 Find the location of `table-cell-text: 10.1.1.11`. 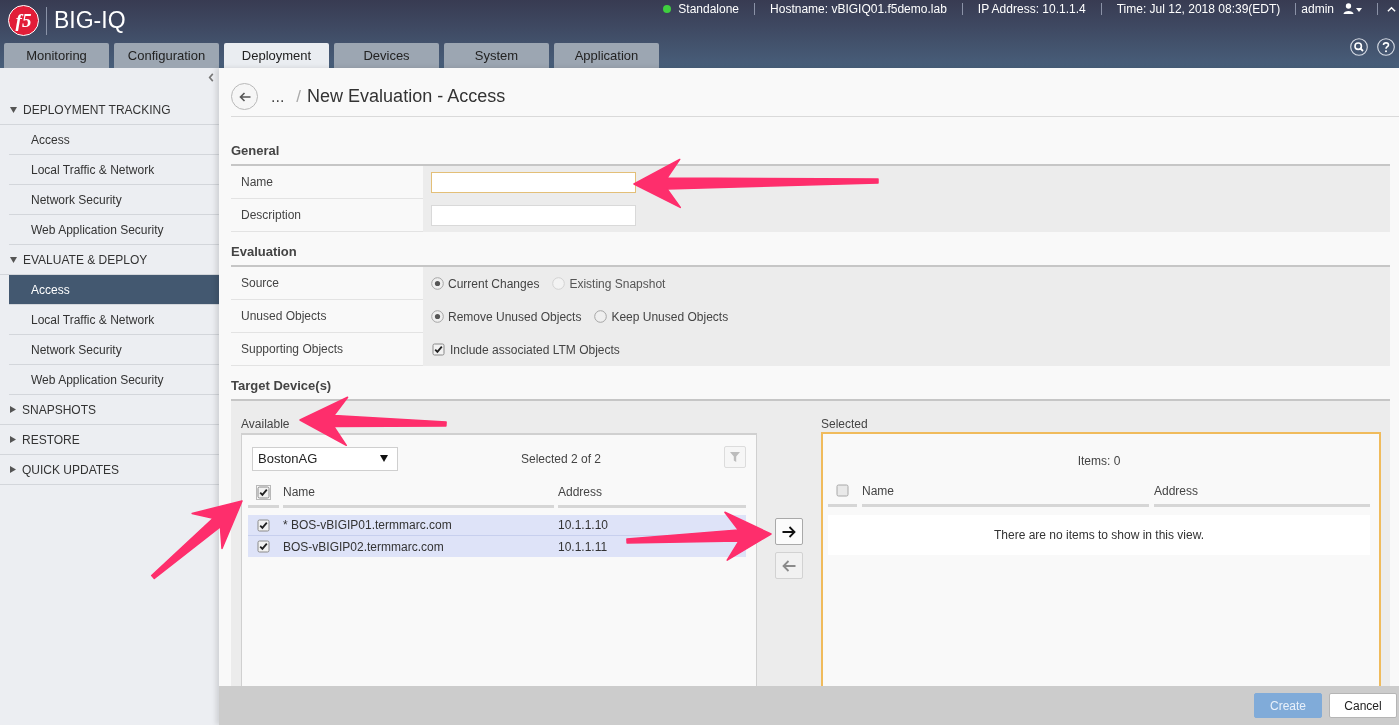

table-cell-text: 10.1.1.11 is located at coordinates (583, 547).